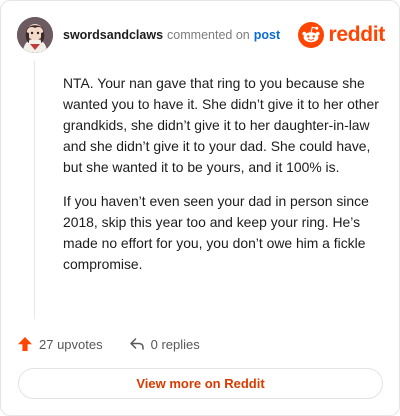 The image size is (400, 416). Describe the element at coordinates (71, 344) in the screenshot. I see `upvote-count: 27 upvotes` at that location.